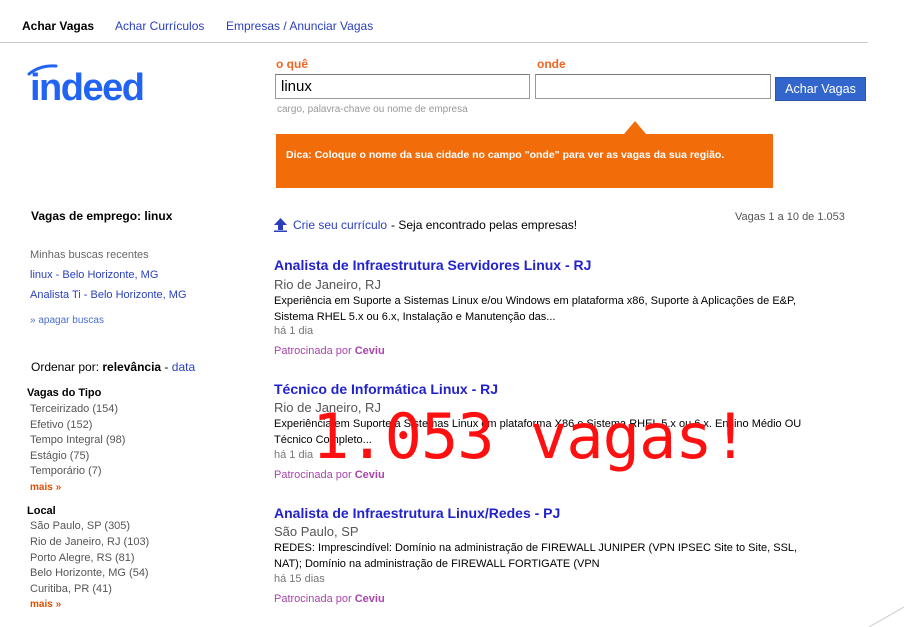  Describe the element at coordinates (71, 589) in the screenshot. I see `facet-item: Curitiba, PR (41)` at that location.